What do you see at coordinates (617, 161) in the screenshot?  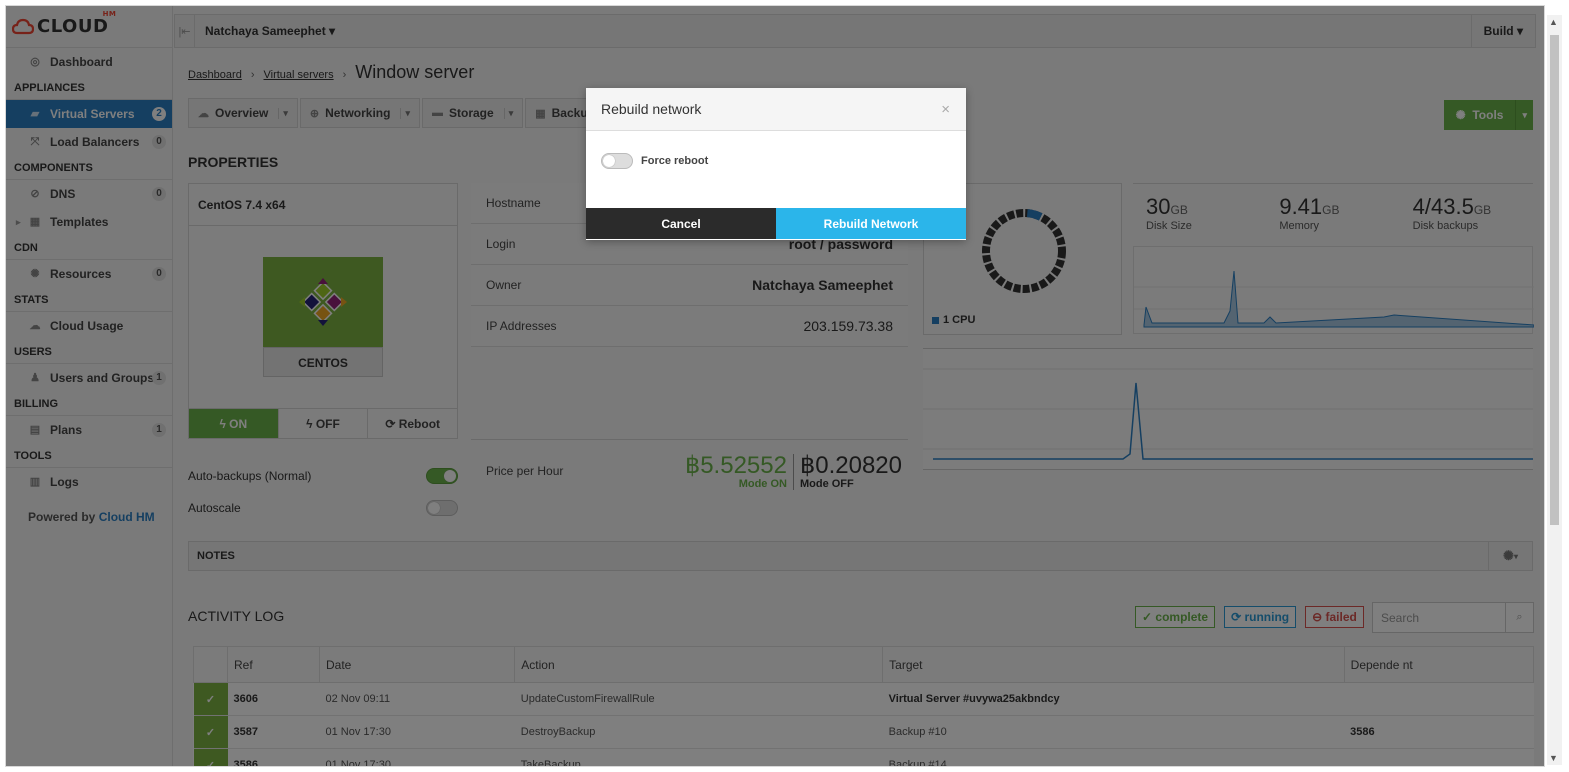 I see `force-reboot-toggle` at bounding box center [617, 161].